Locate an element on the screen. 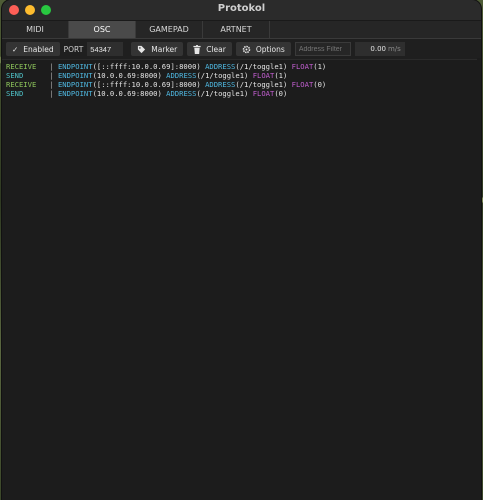  tab-bar: MIDI OSC GAMEPAD ARTNET is located at coordinates (241, 30).